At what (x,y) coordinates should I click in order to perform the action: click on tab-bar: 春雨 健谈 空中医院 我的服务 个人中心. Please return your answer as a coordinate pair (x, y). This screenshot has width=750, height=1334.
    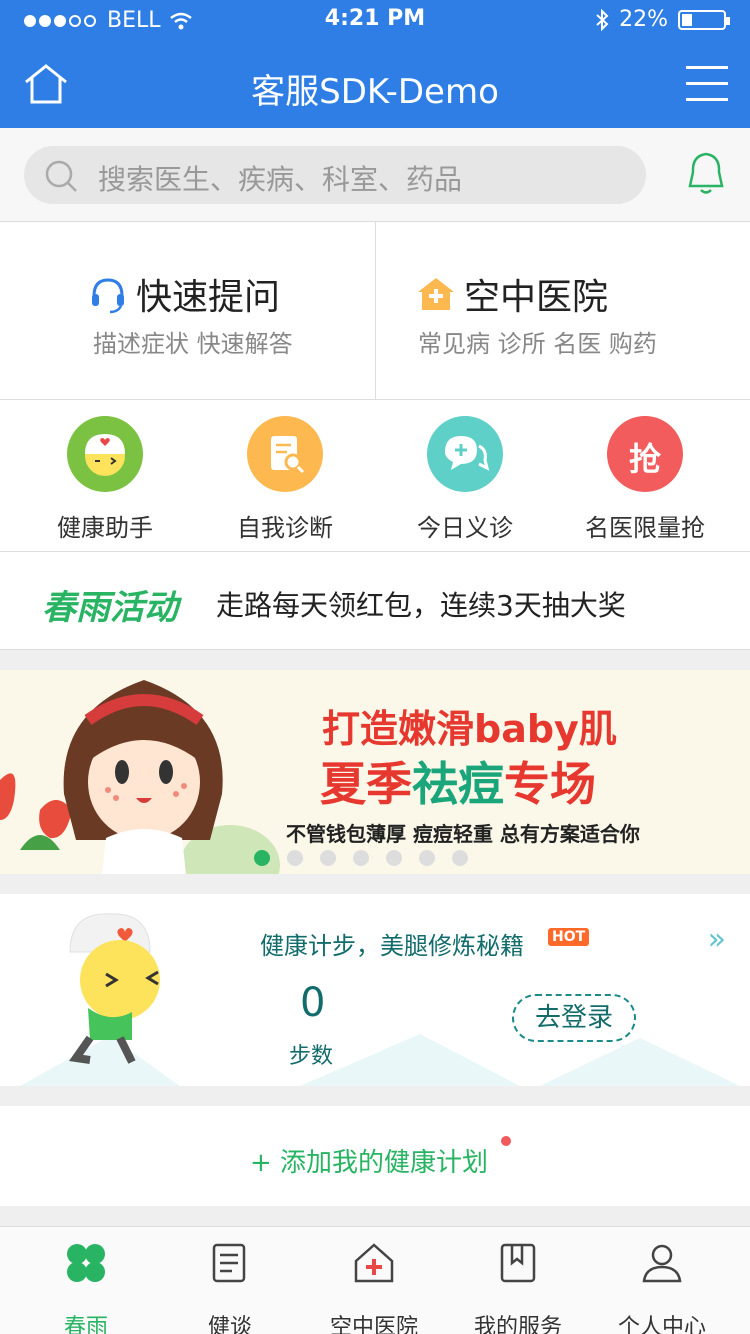
    Looking at the image, I should click on (375, 1280).